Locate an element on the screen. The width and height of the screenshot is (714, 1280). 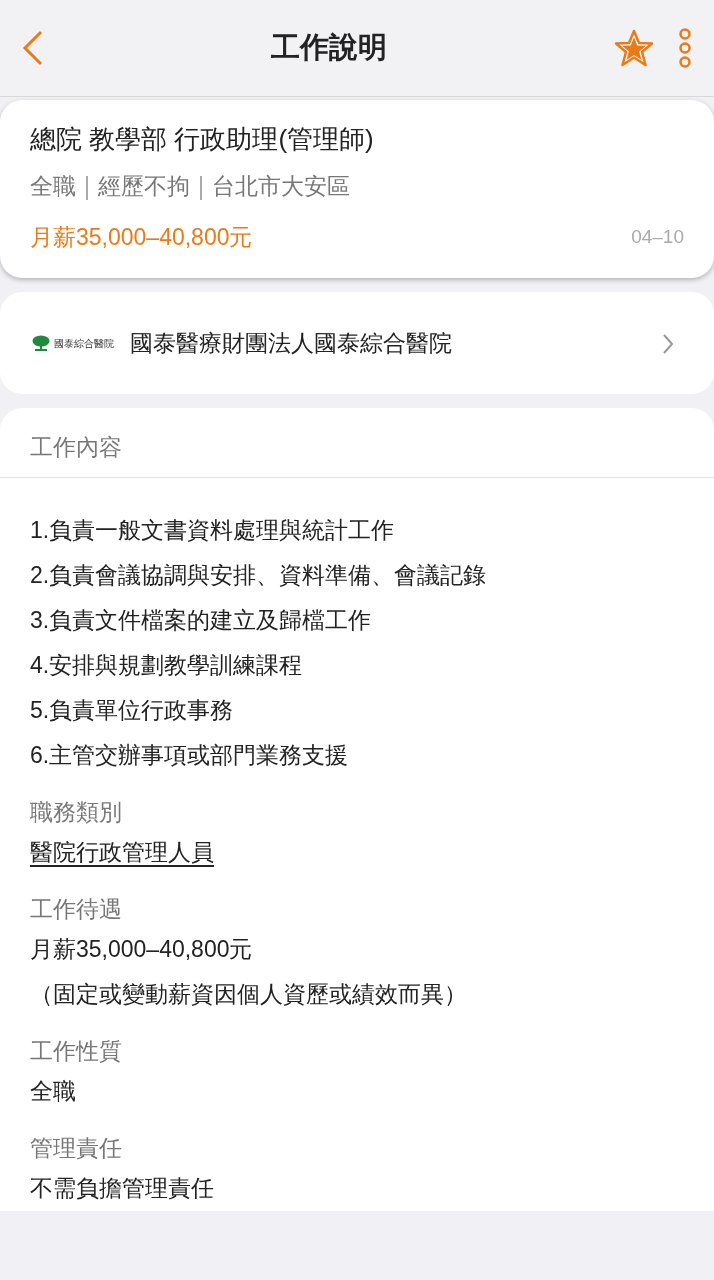
more-icon is located at coordinates (685, 48).